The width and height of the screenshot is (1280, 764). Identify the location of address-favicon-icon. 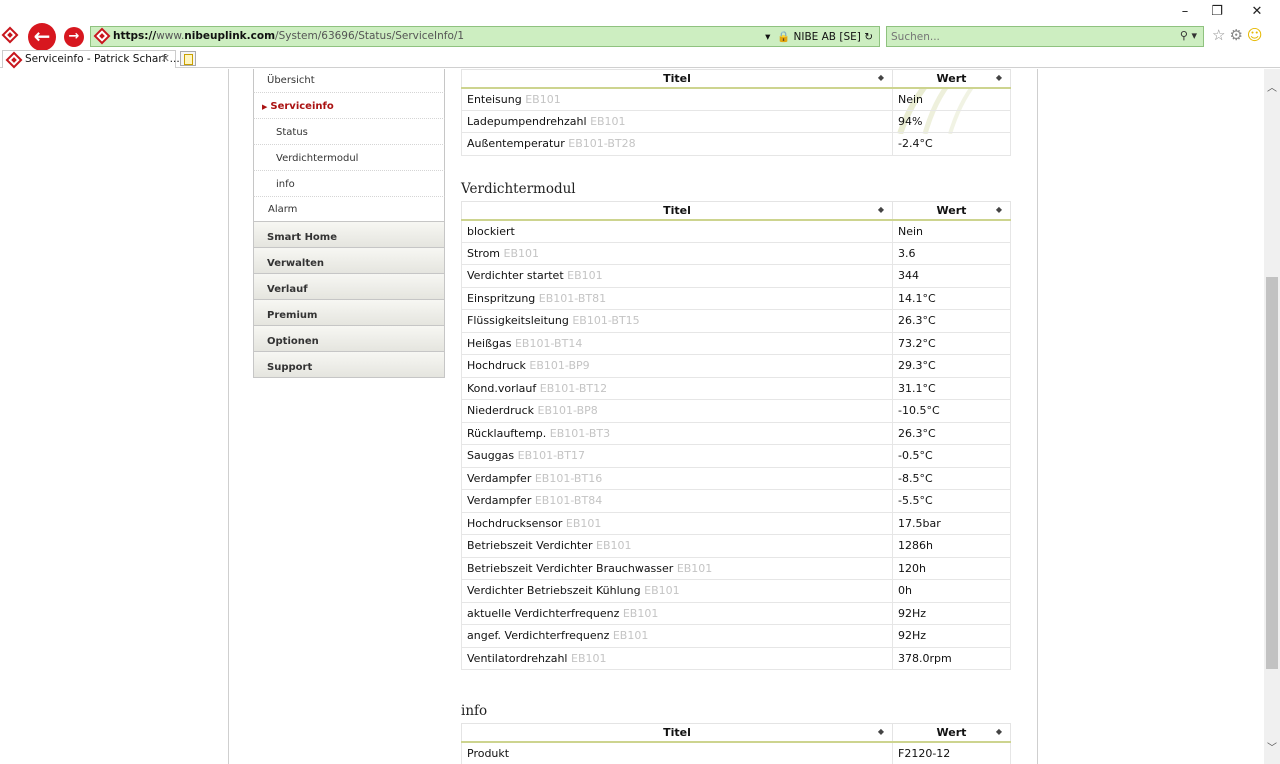
(102, 36).